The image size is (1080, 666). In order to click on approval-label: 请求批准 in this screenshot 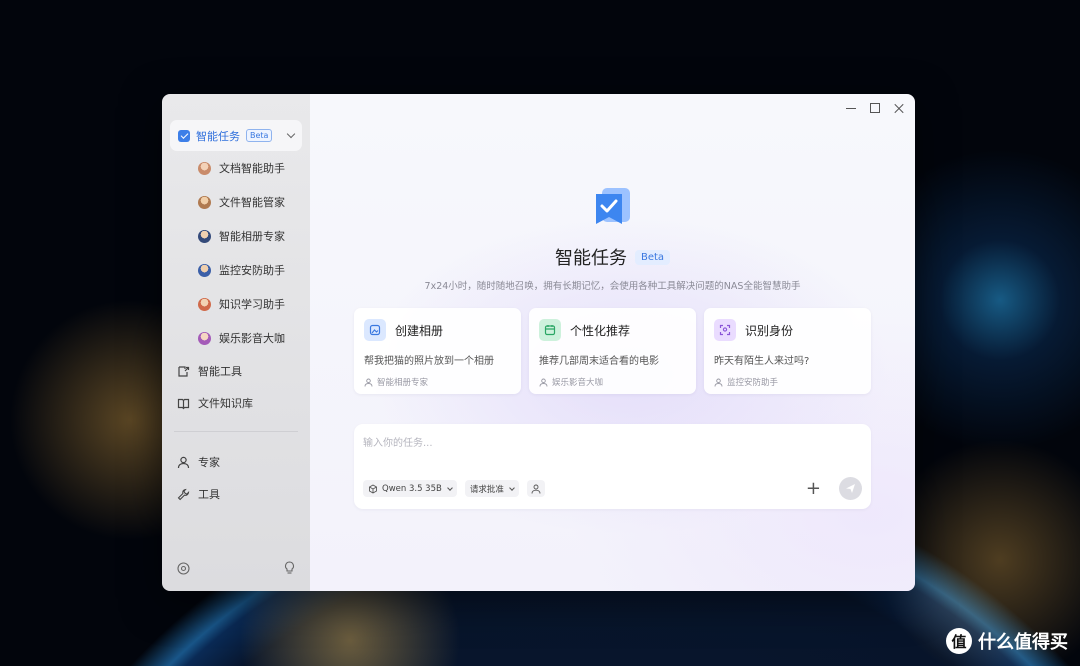, I will do `click(486, 489)`.